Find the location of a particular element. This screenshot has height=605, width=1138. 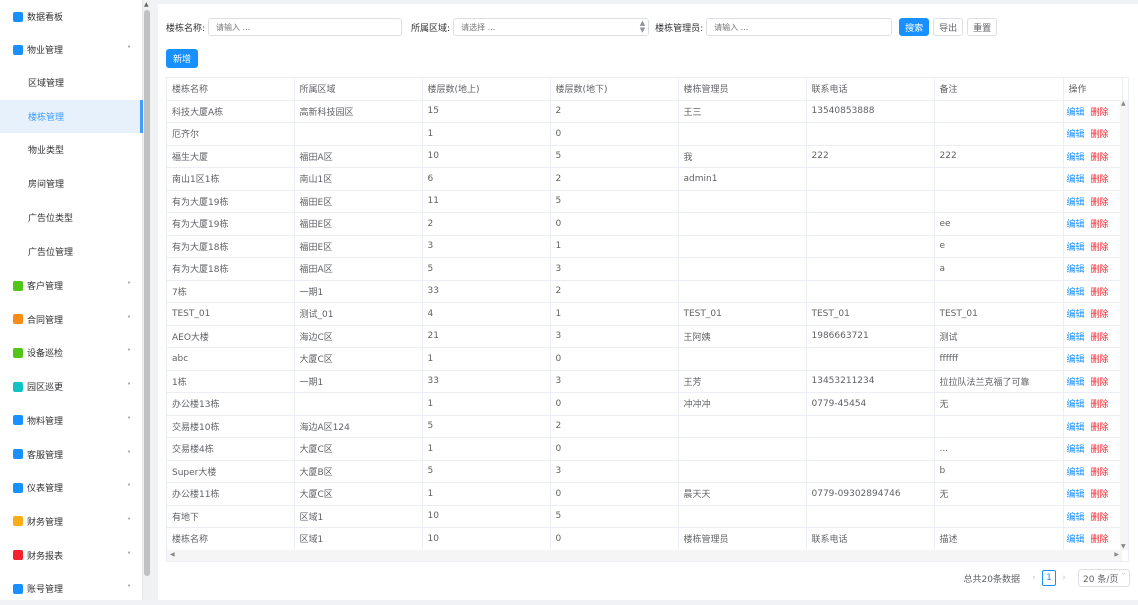

sidebar-item-customer: 客户管理 ˅ is located at coordinates (71, 285).